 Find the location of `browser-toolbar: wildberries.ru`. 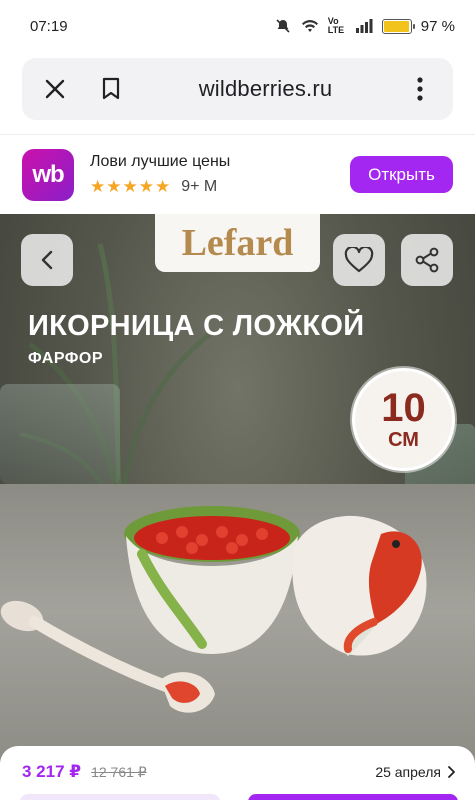

browser-toolbar: wildberries.ru is located at coordinates (237, 89).